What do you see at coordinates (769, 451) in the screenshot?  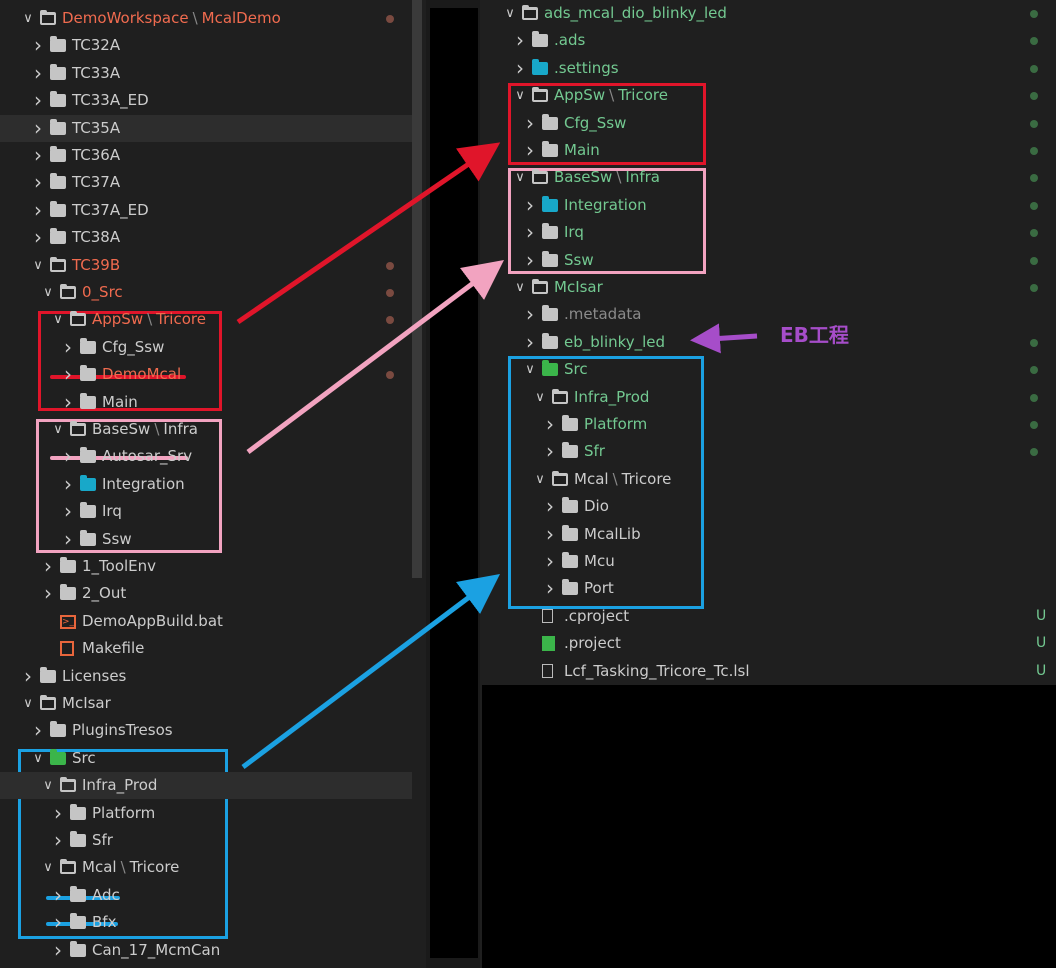 I see `right-tree-row: › Sfr` at bounding box center [769, 451].